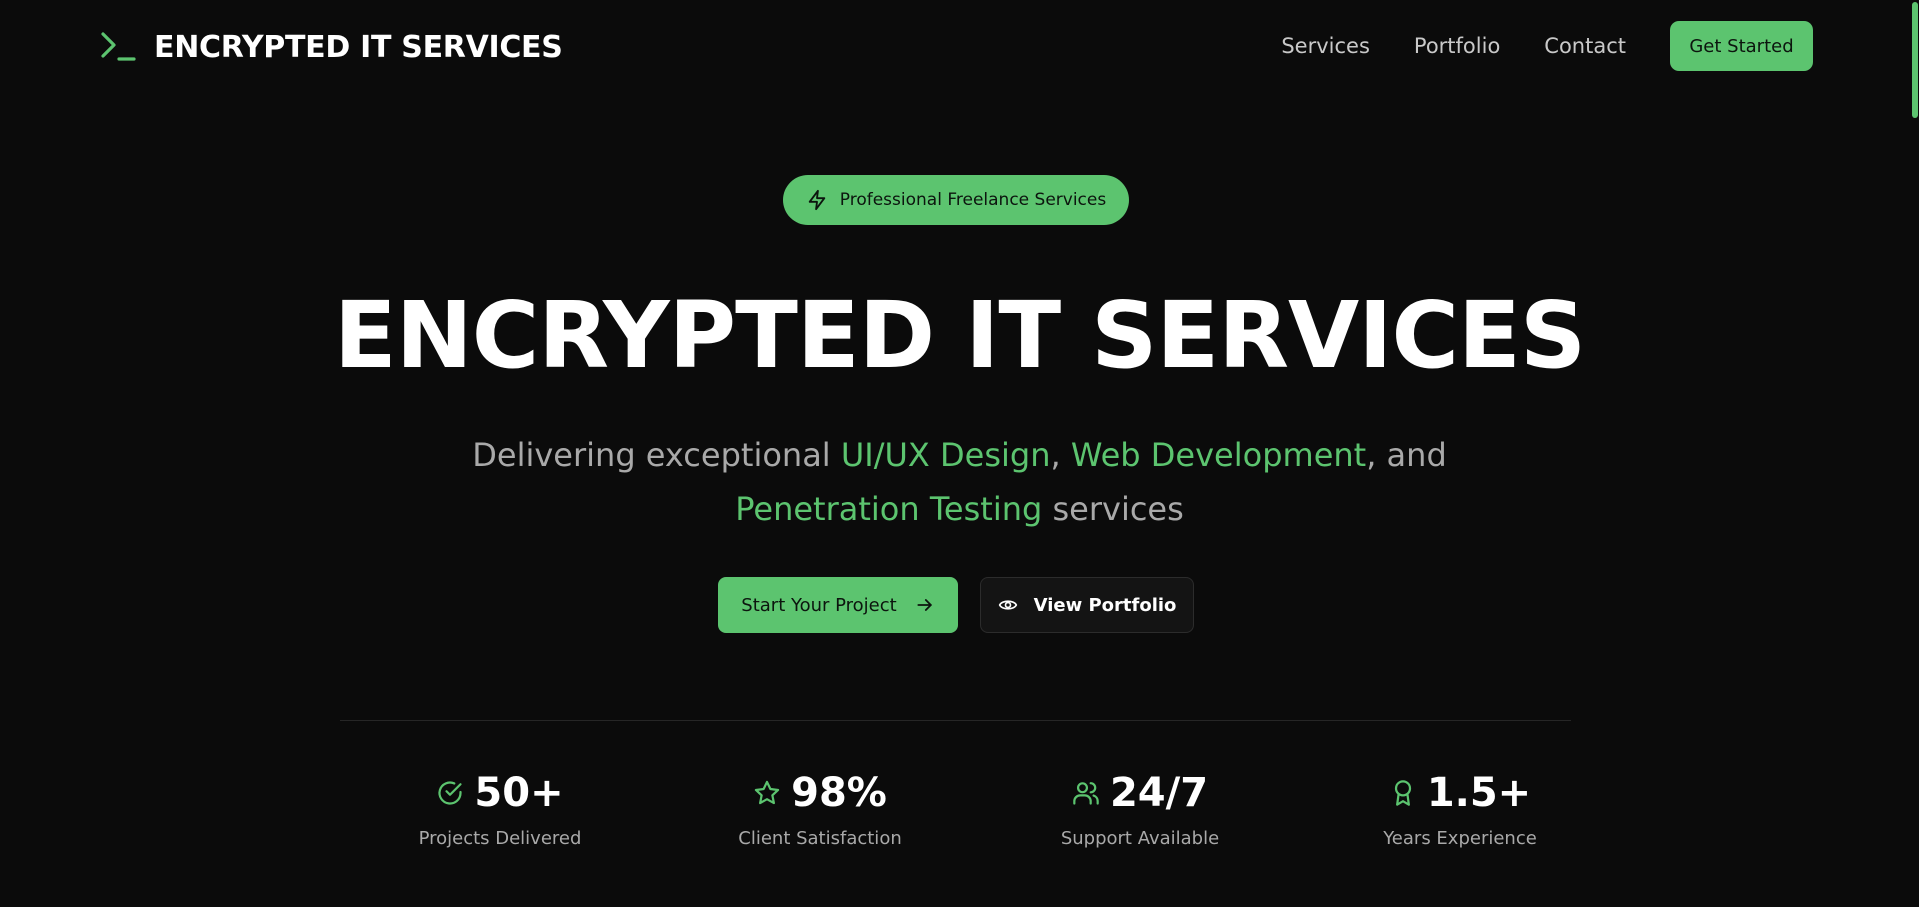 The width and height of the screenshot is (1919, 907). I want to click on stat-value: 98%, so click(839, 793).